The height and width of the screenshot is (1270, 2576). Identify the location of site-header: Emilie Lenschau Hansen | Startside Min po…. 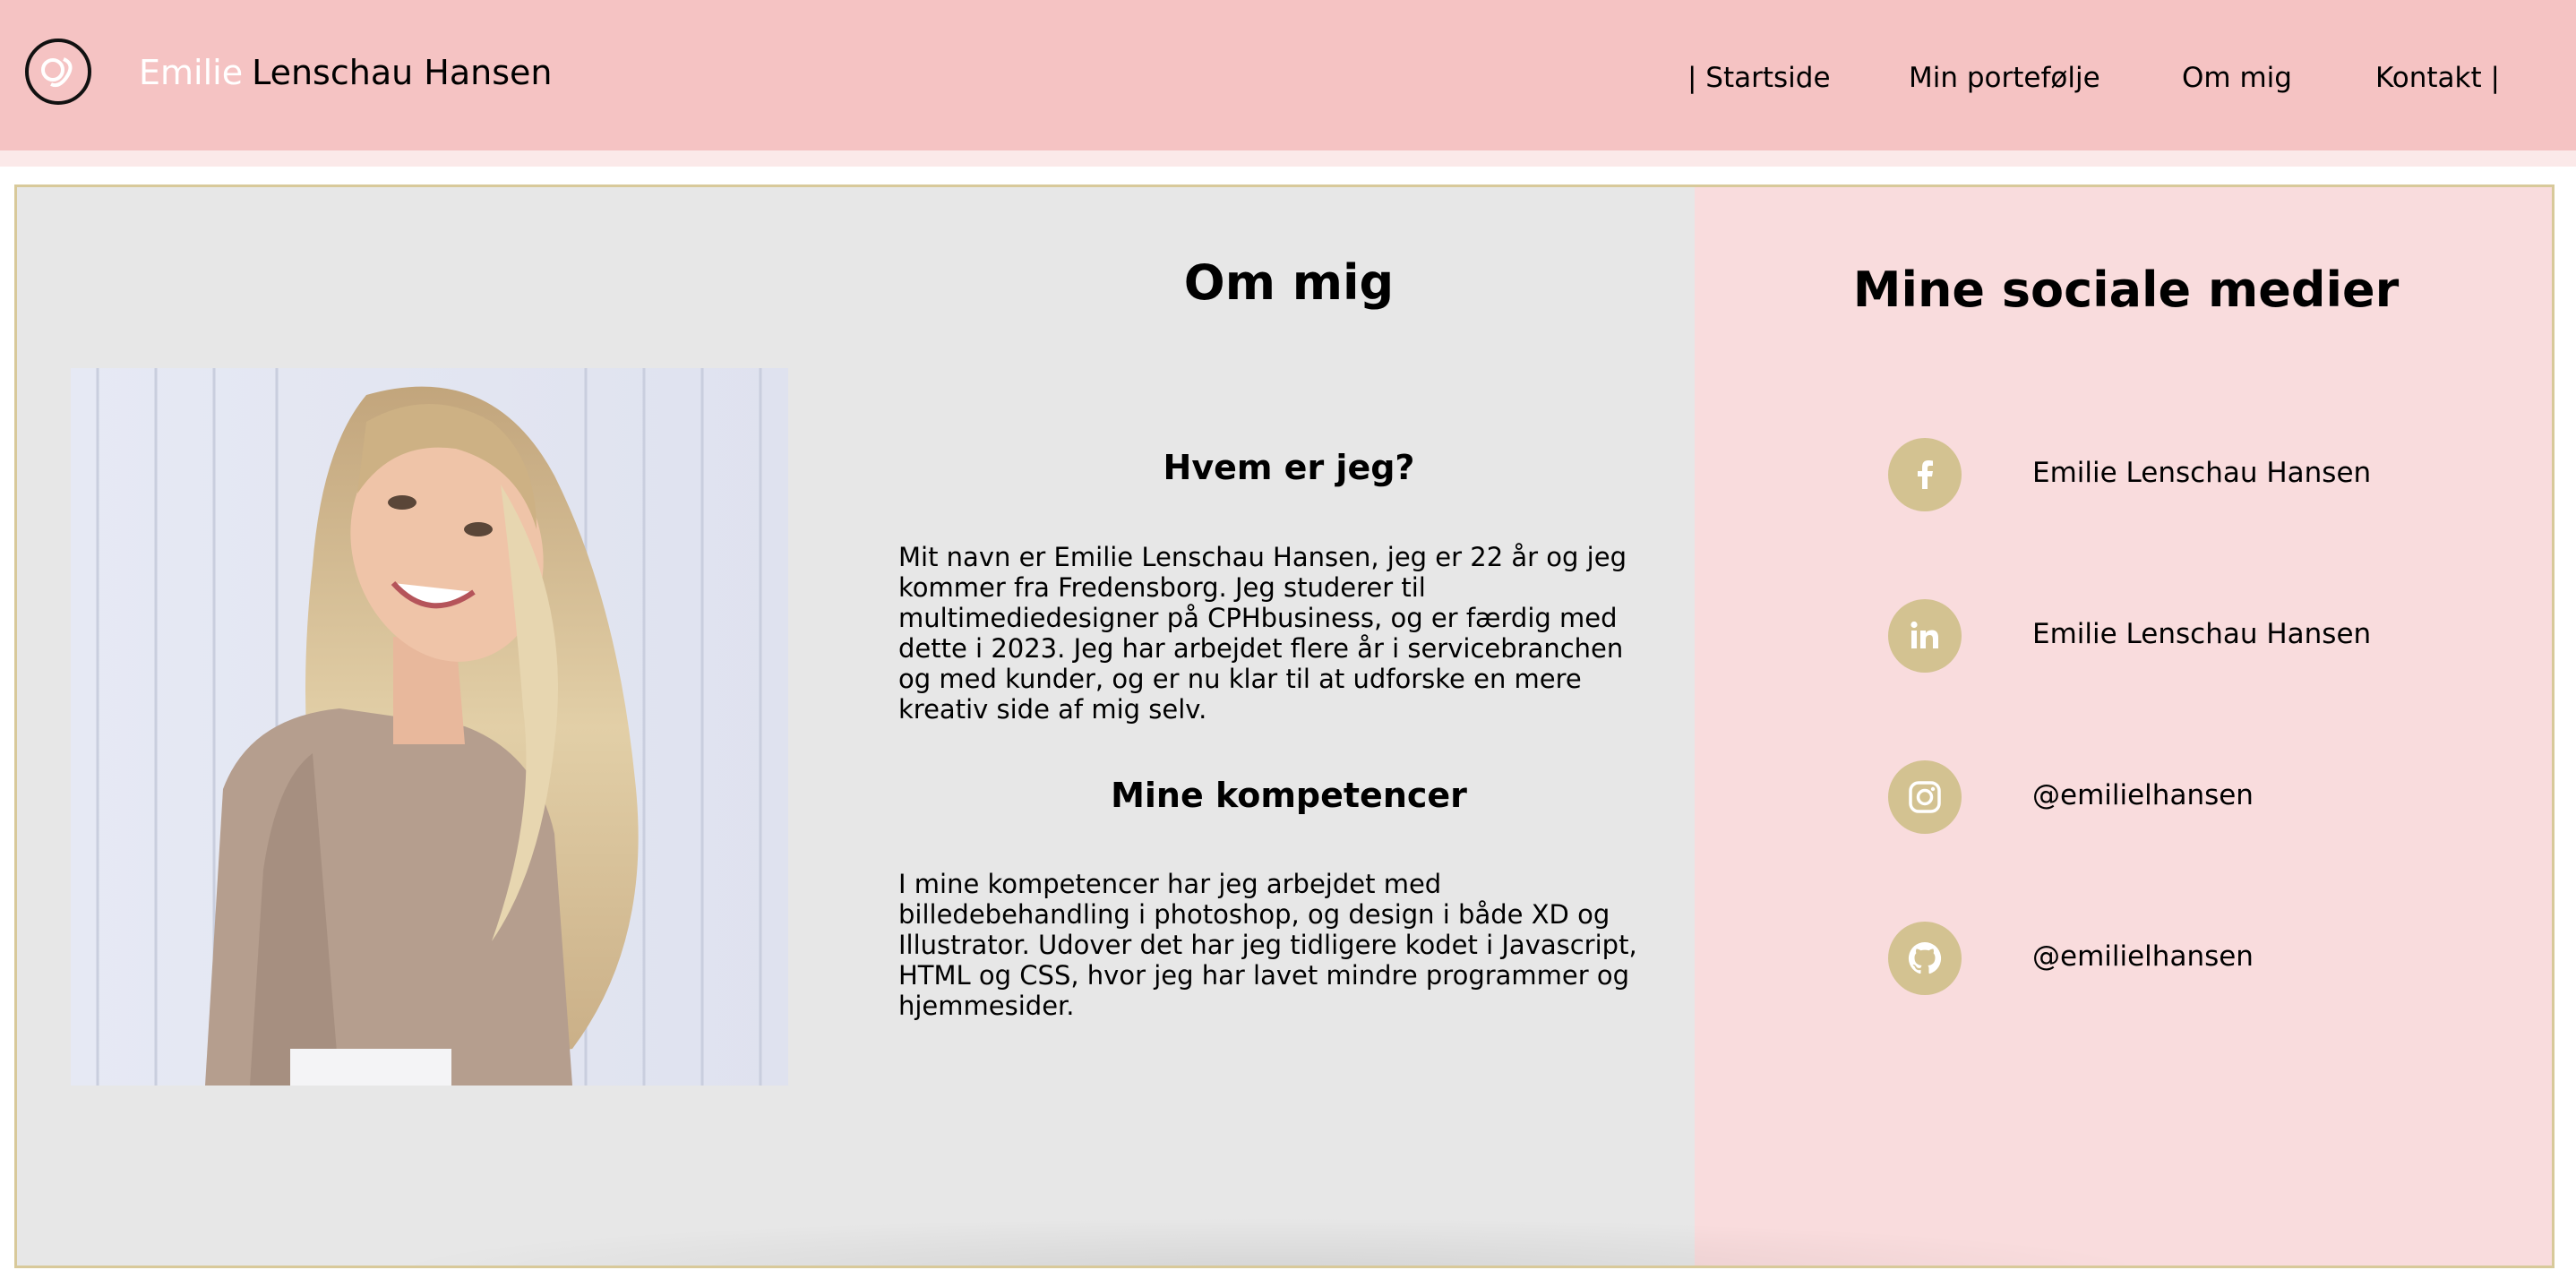
(1288, 75).